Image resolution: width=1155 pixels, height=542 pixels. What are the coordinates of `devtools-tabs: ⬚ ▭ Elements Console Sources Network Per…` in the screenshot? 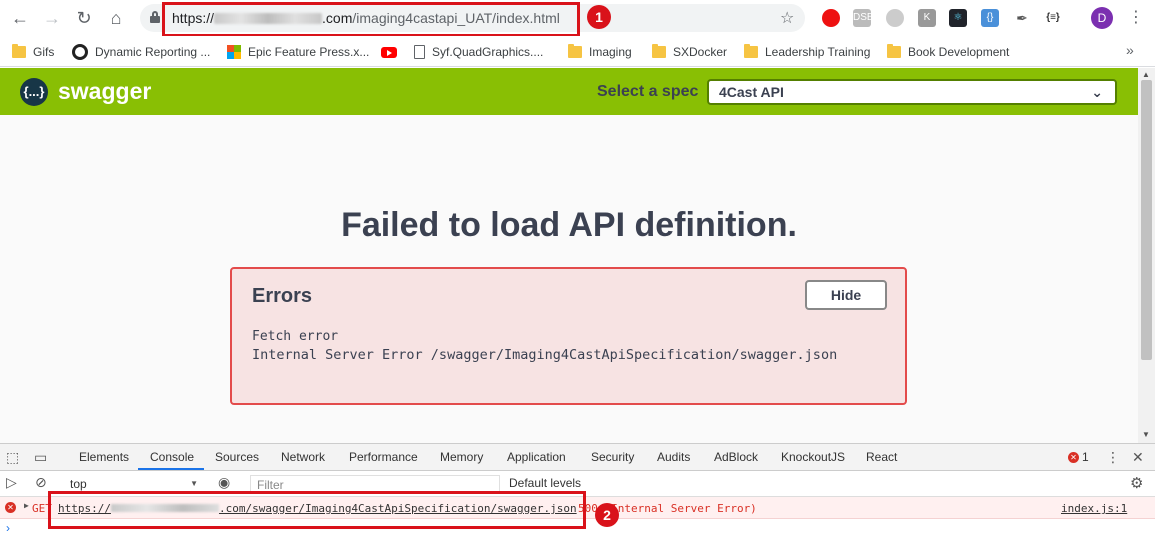 It's located at (577, 457).